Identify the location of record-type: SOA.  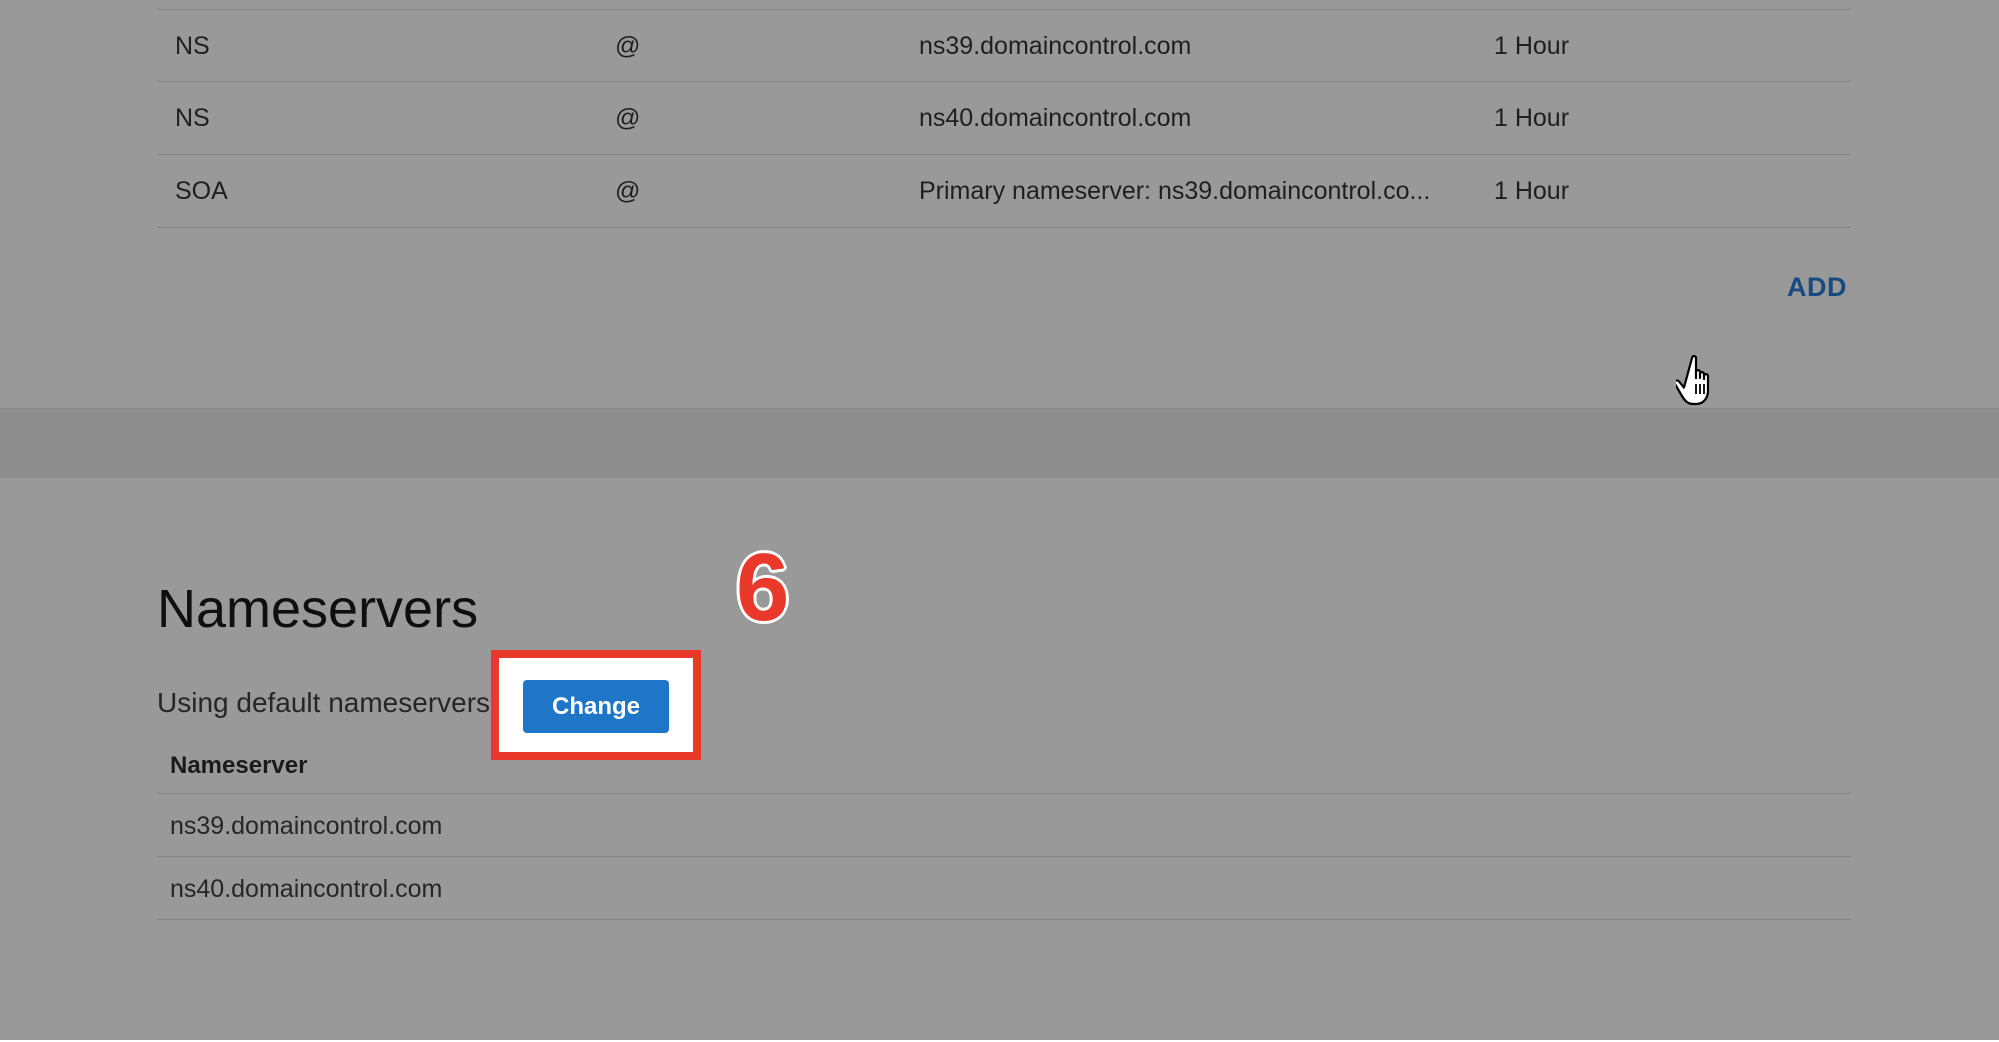
(201, 191).